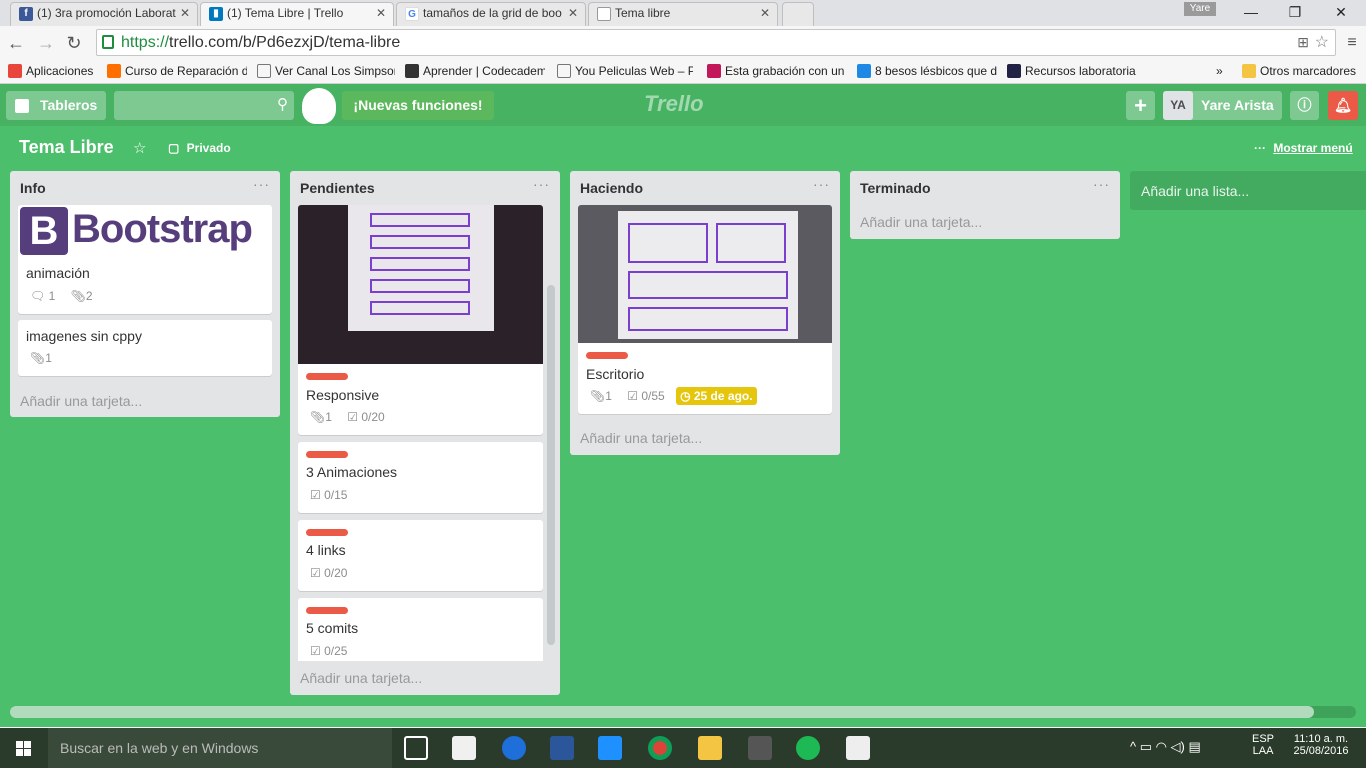 Image resolution: width=1366 pixels, height=768 pixels. Describe the element at coordinates (683, 14) in the screenshot. I see `browser-tab: Tema libre ✕` at that location.